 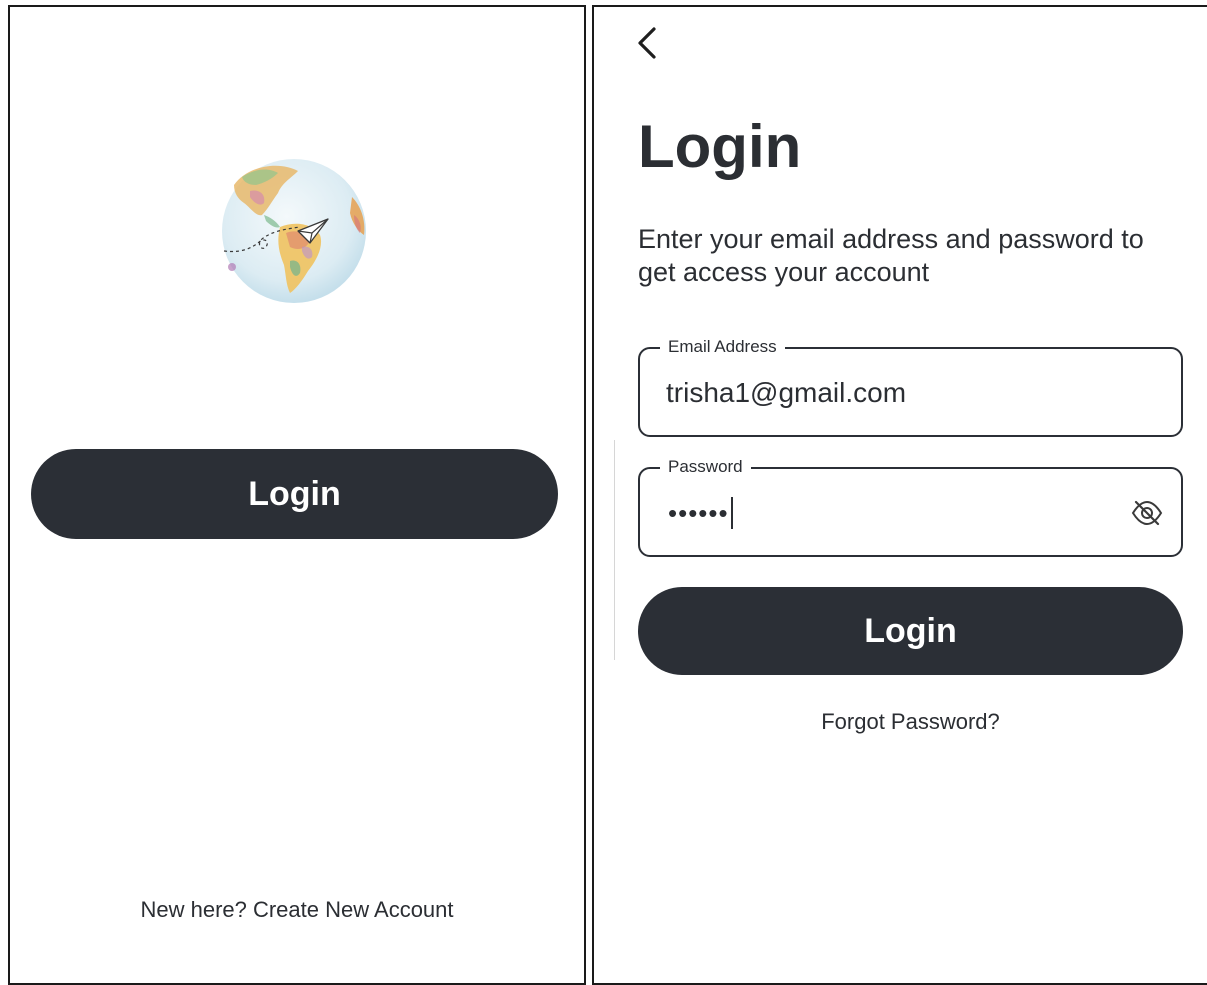 I want to click on submit-login-button: Login, so click(x=910, y=631).